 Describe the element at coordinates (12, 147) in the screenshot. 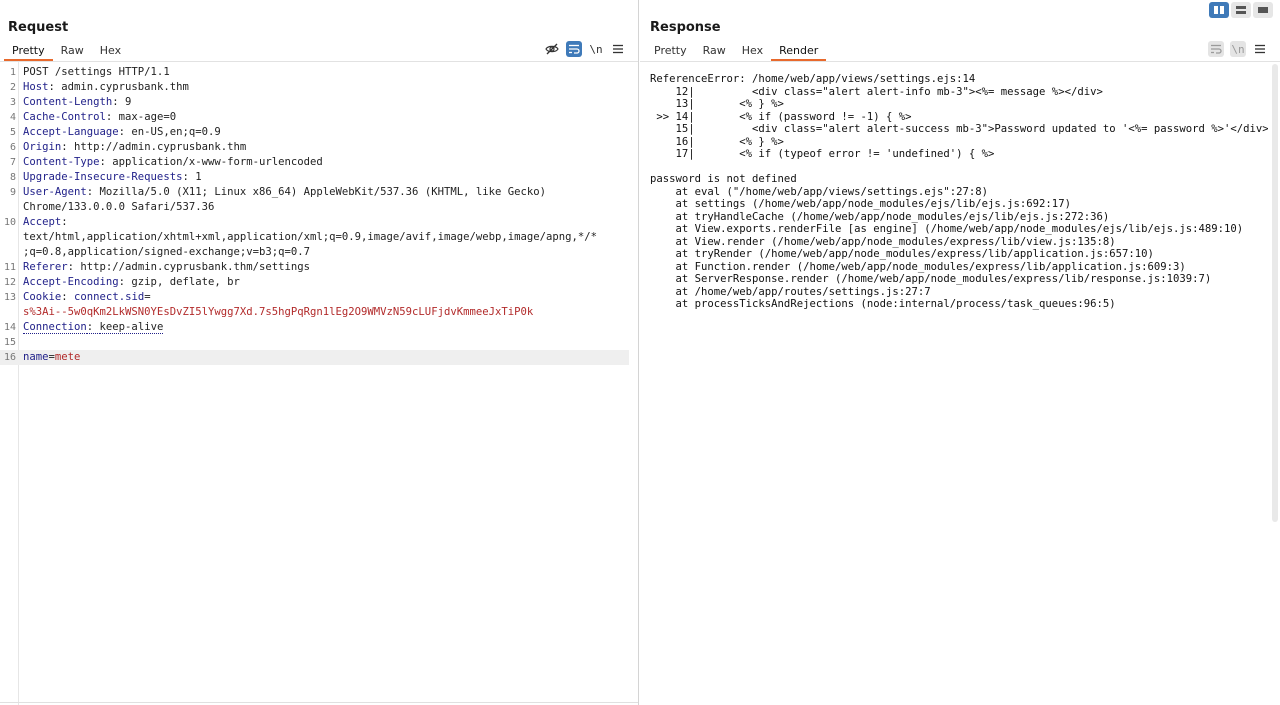

I see `line-number: 6` at that location.